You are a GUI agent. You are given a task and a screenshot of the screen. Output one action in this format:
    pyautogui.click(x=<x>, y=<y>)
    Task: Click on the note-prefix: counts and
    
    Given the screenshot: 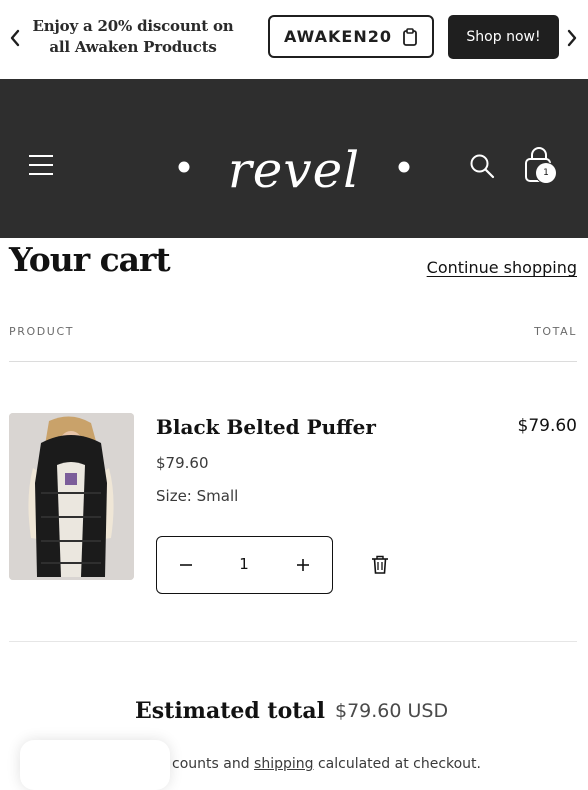 What is the action you would take?
    pyautogui.click(x=213, y=764)
    